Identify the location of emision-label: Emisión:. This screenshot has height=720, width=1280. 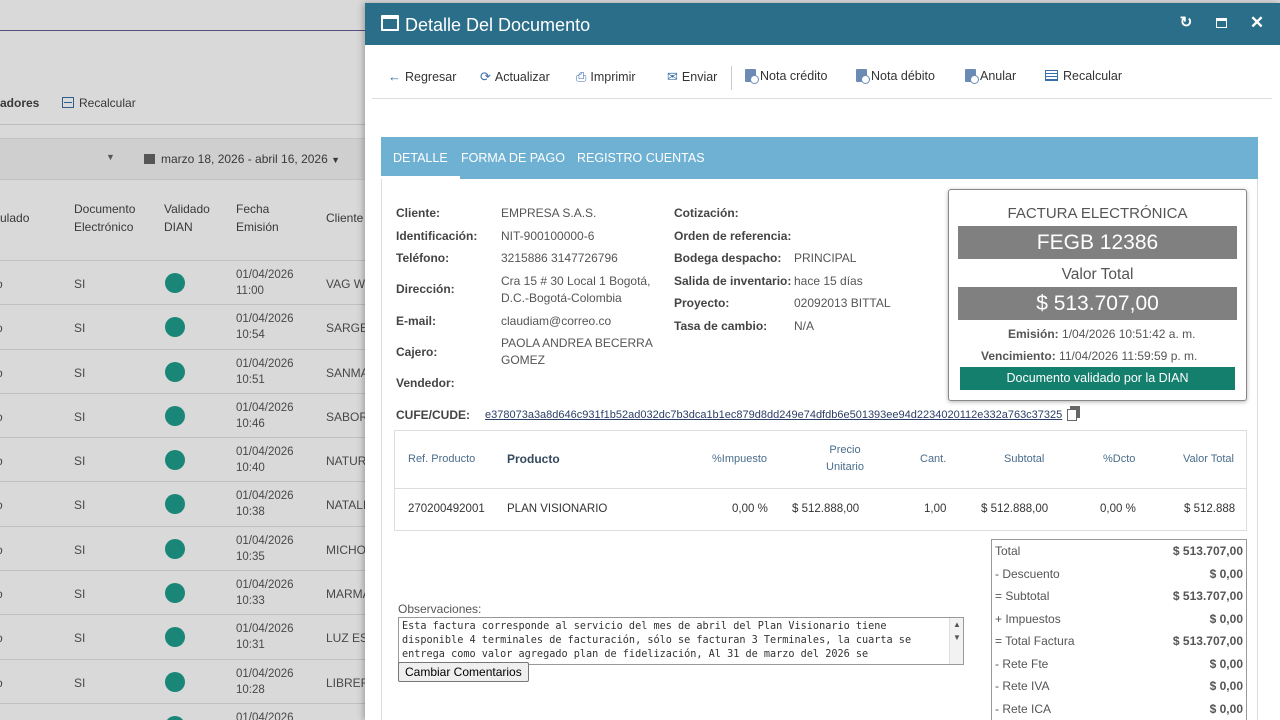
(1033, 334).